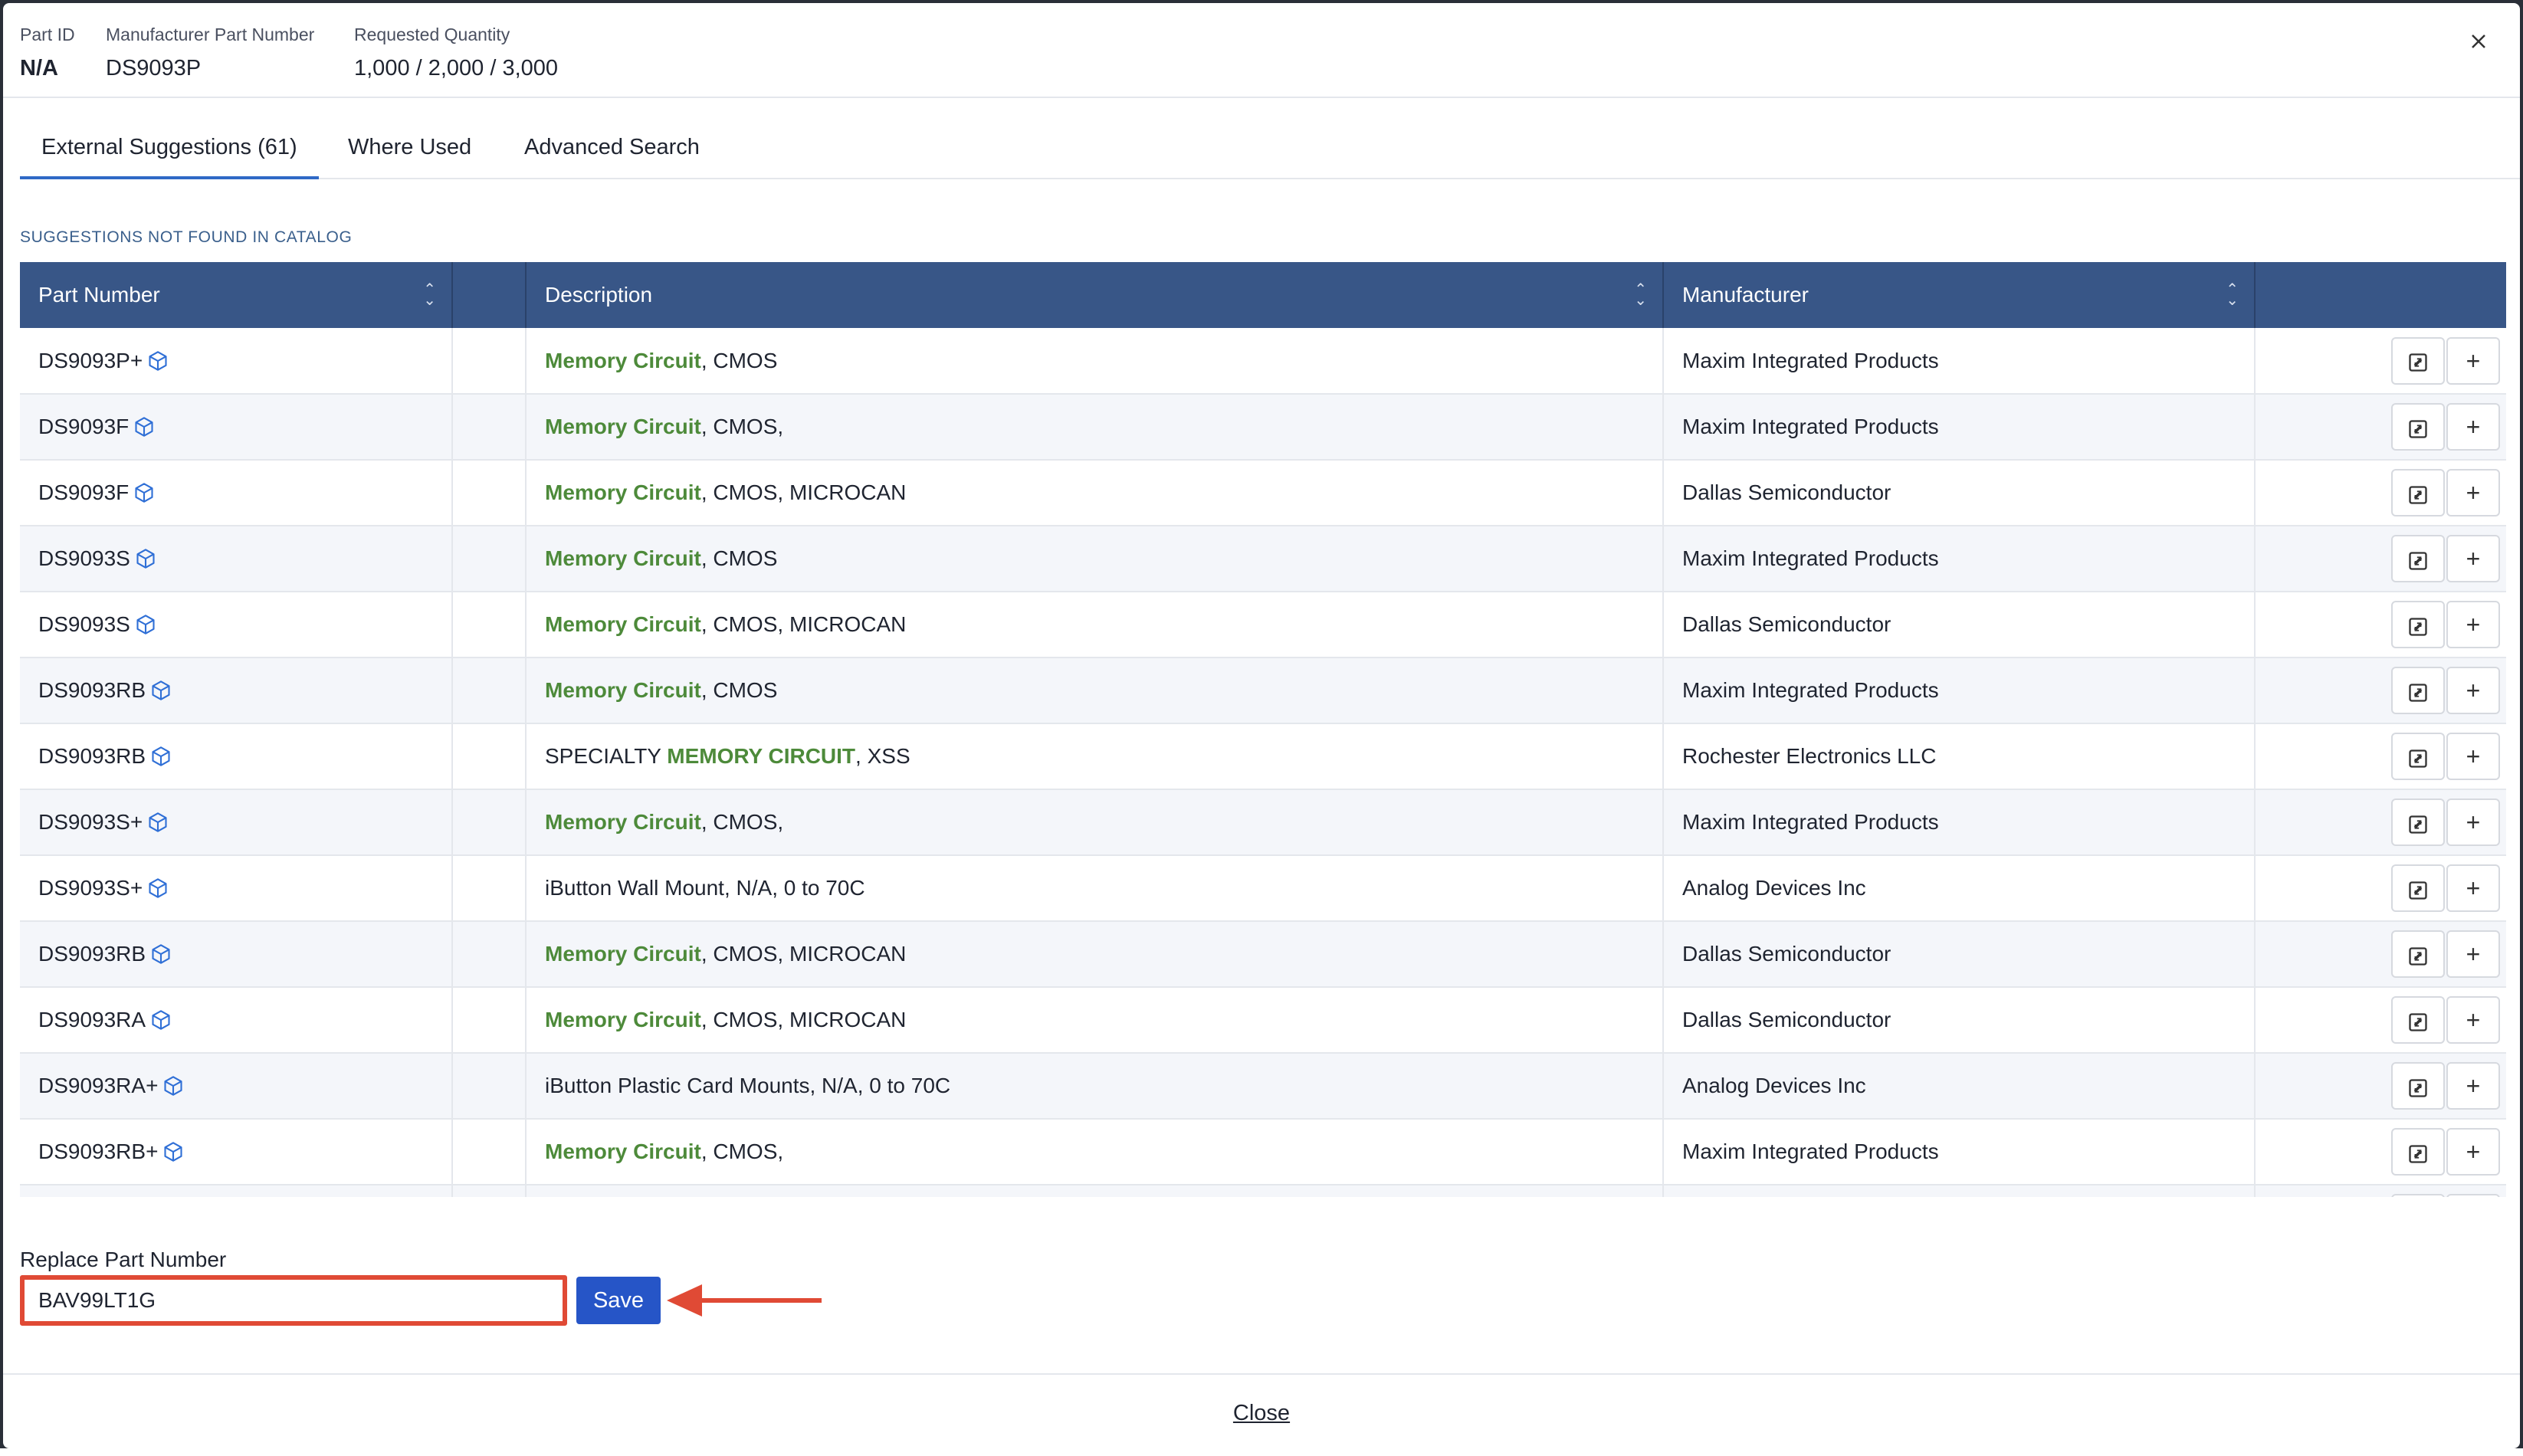 The image size is (2523, 1456). What do you see at coordinates (612, 138) in the screenshot?
I see `tab-advanced-search: Advanced Search` at bounding box center [612, 138].